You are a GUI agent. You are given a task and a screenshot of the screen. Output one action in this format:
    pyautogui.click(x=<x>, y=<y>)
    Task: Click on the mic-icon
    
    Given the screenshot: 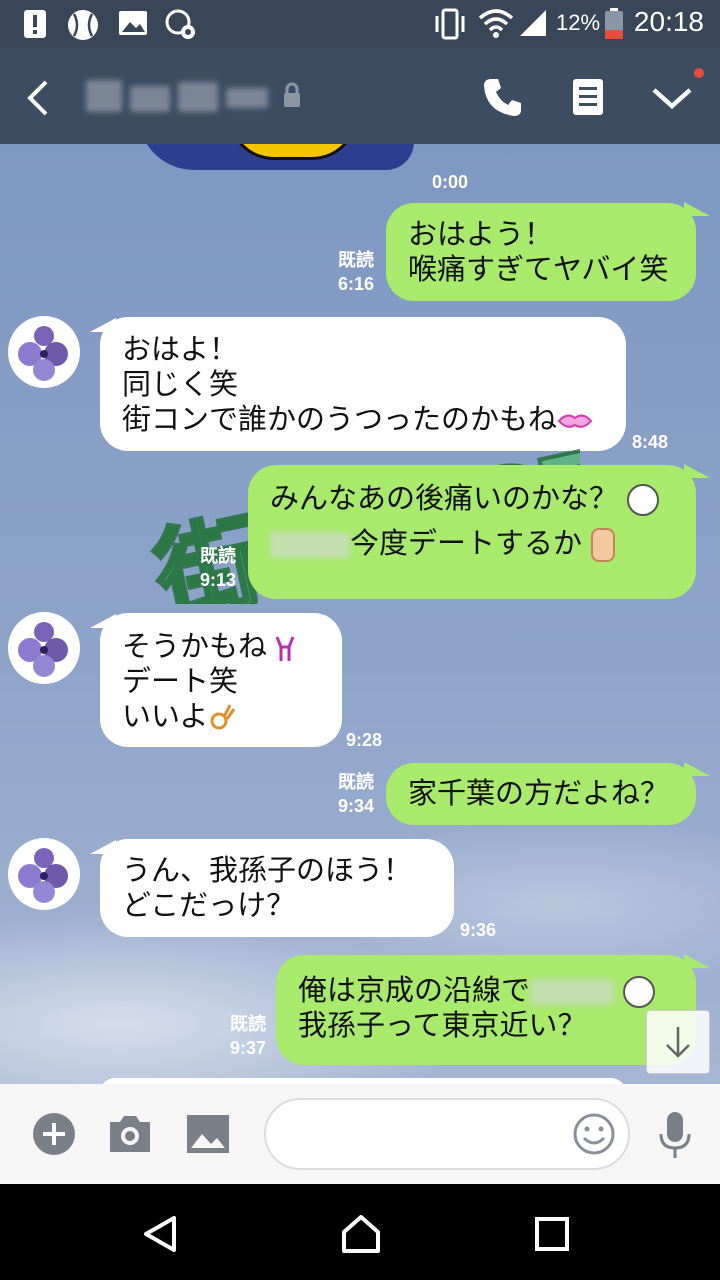 What is the action you would take?
    pyautogui.click(x=675, y=1135)
    